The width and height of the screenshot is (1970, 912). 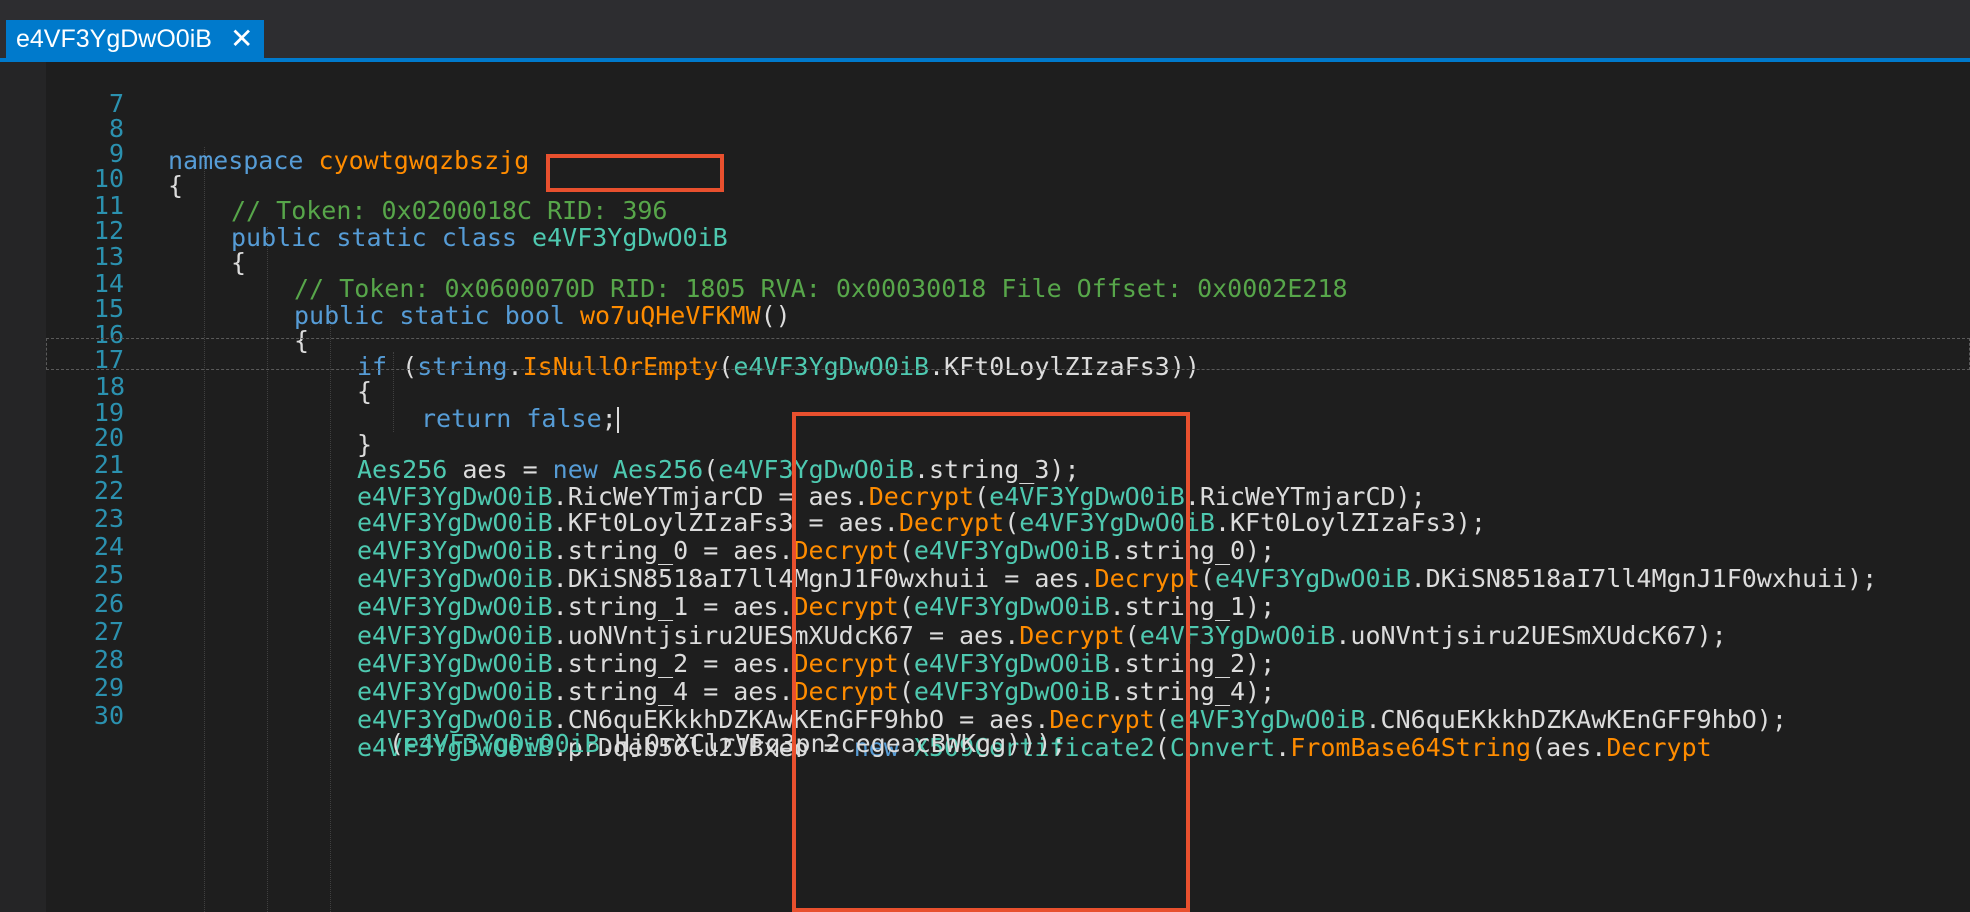 I want to click on tab-e4VF3YgDwO0iB: e4VF3YgDwO0iB ✕, so click(x=135, y=39).